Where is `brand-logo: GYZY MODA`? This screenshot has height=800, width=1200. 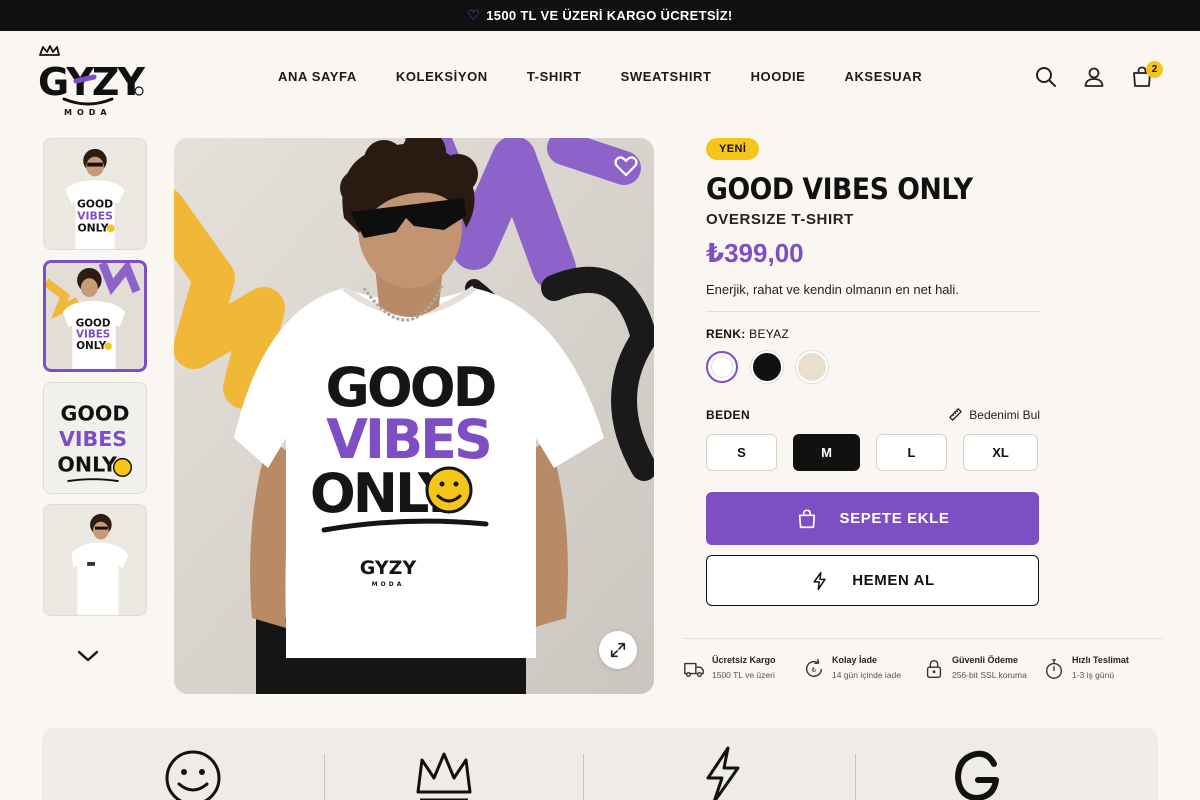 brand-logo: GYZY MODA is located at coordinates (92, 81).